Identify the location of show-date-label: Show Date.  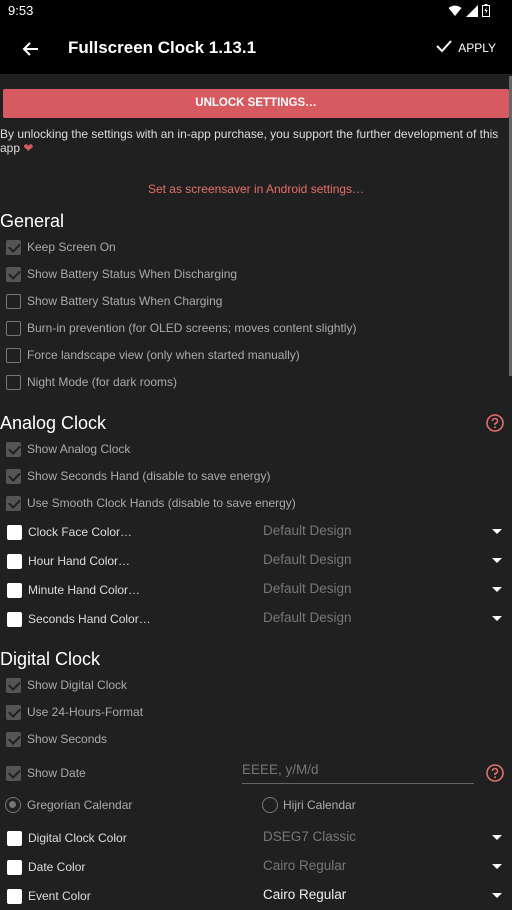
(56, 773).